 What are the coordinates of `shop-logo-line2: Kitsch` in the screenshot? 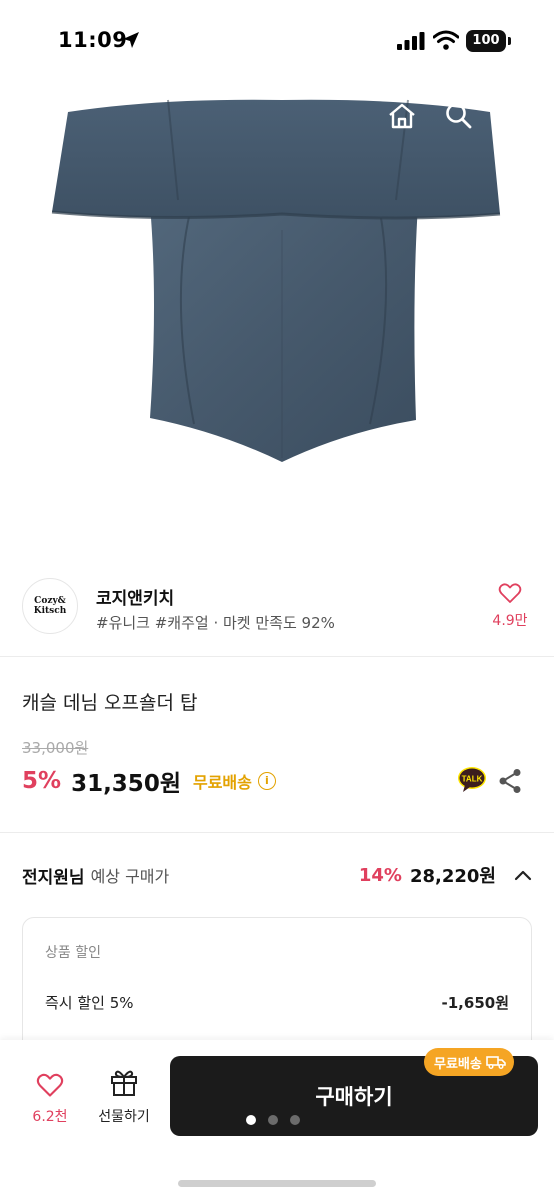 It's located at (50, 611).